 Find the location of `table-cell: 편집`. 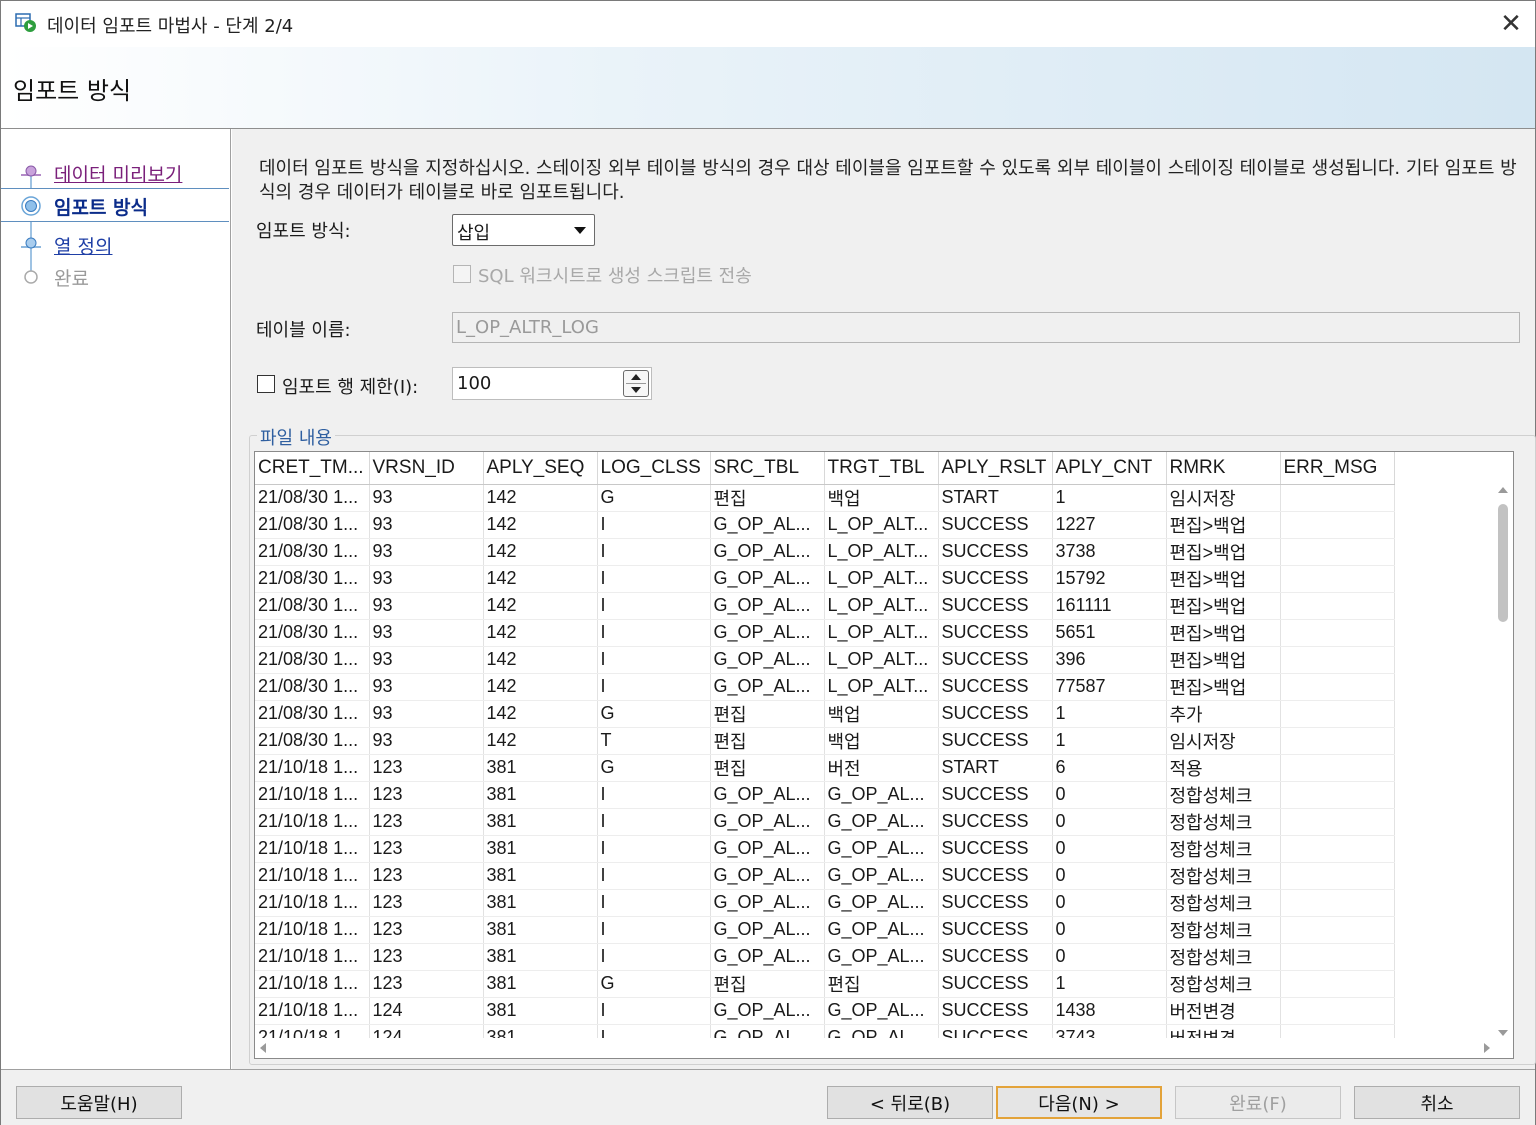

table-cell: 편집 is located at coordinates (767, 741).